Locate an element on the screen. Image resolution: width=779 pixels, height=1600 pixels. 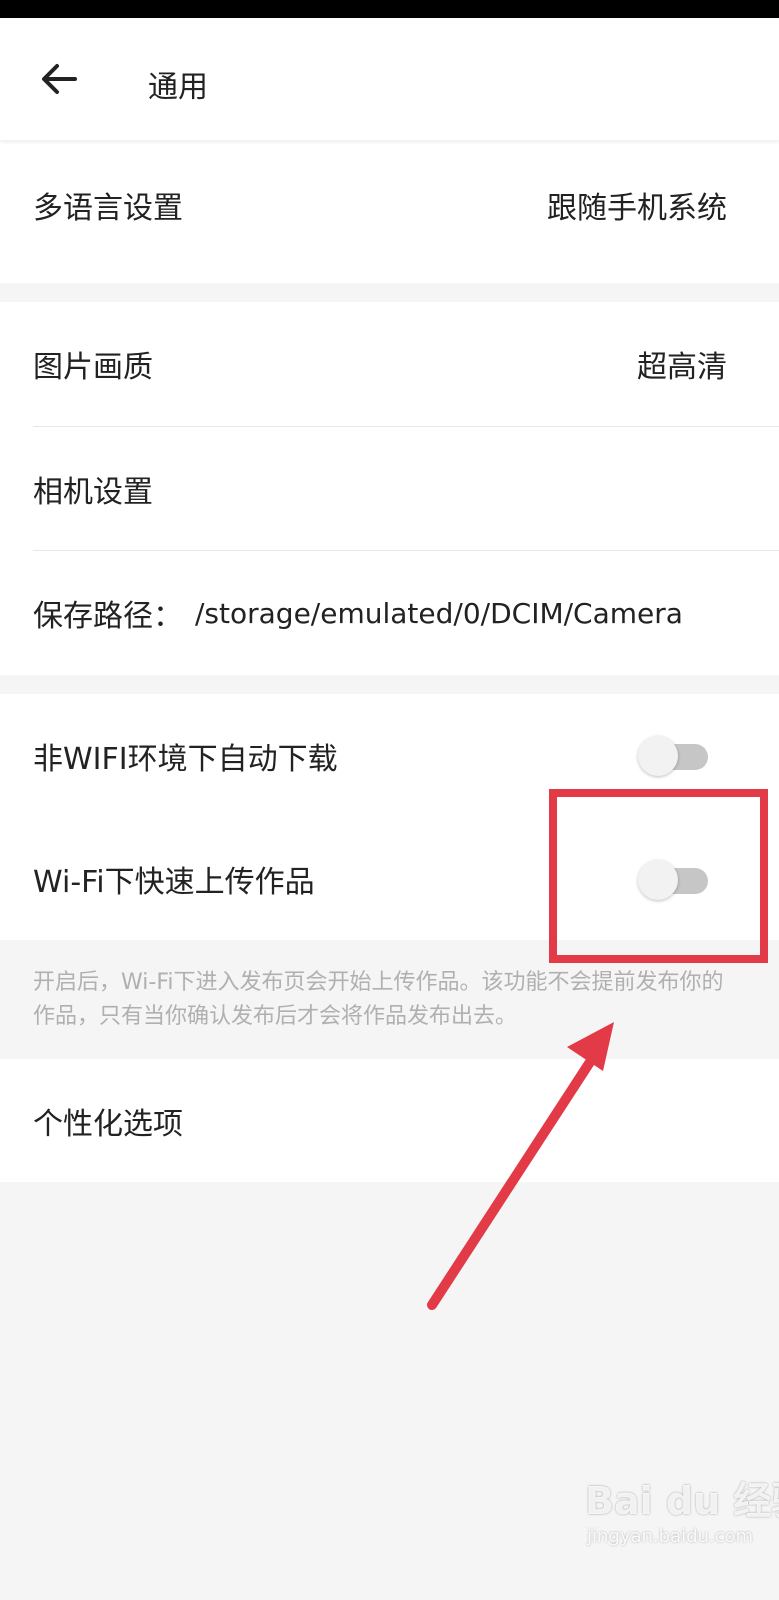
top-app-bar: 通用 is located at coordinates (389, 79).